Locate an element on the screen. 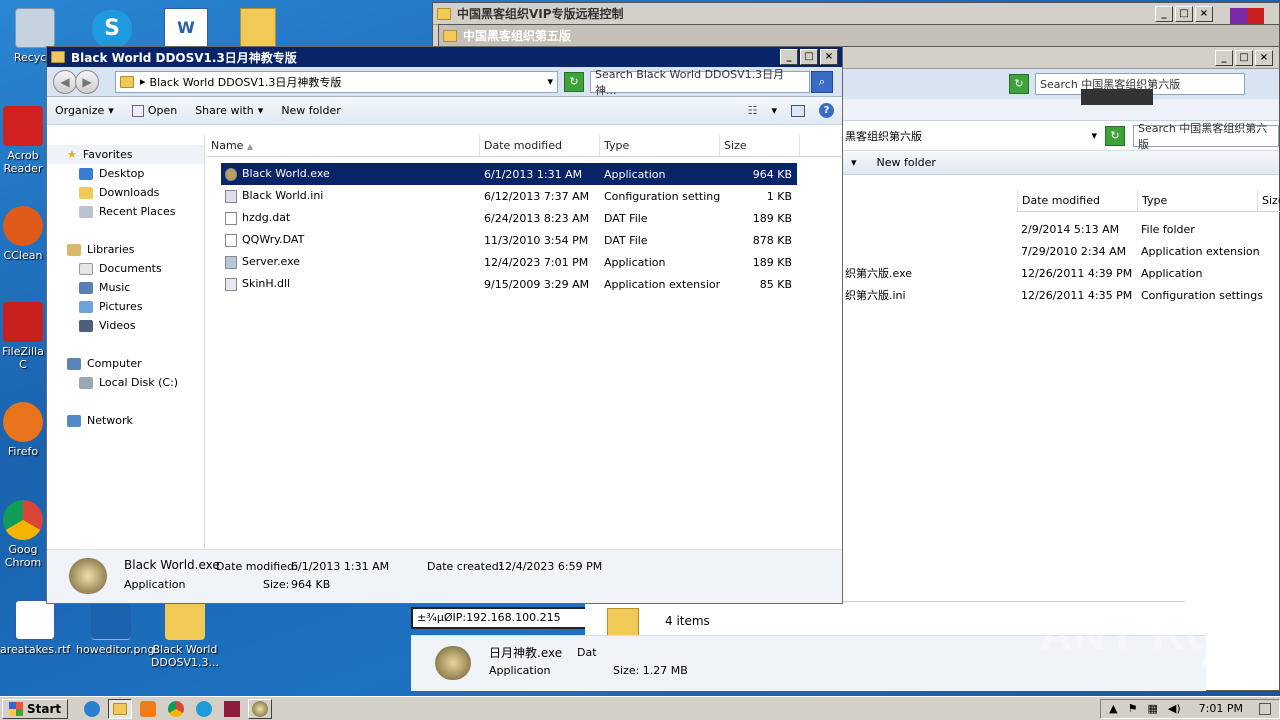 This screenshot has width=1280, height=720. nav-item-libraries: Libraries is located at coordinates (125, 249).